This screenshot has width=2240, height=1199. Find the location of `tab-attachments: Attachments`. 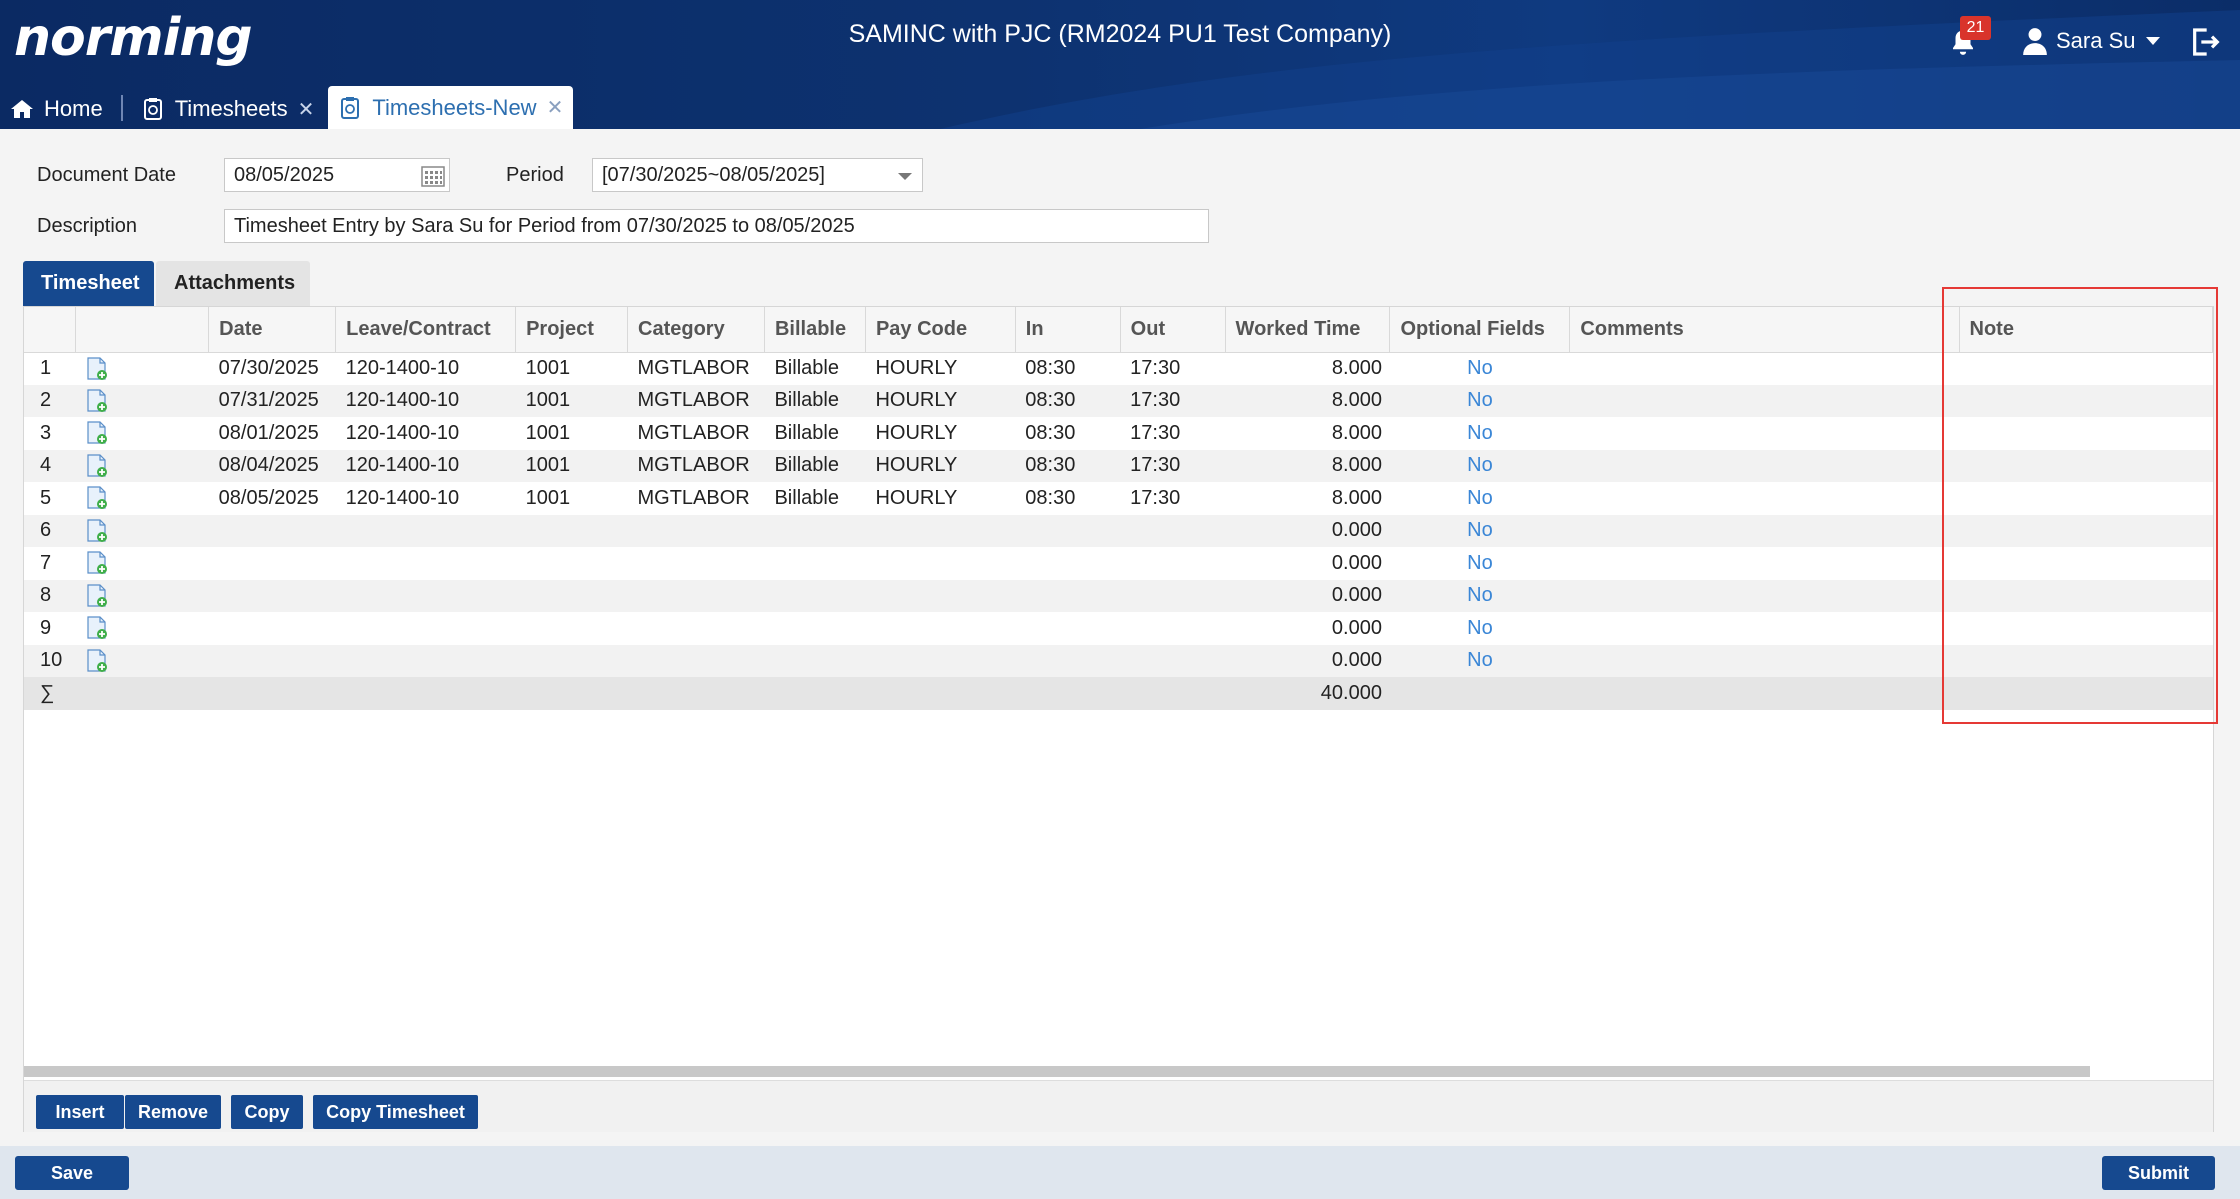

tab-attachments: Attachments is located at coordinates (233, 283).